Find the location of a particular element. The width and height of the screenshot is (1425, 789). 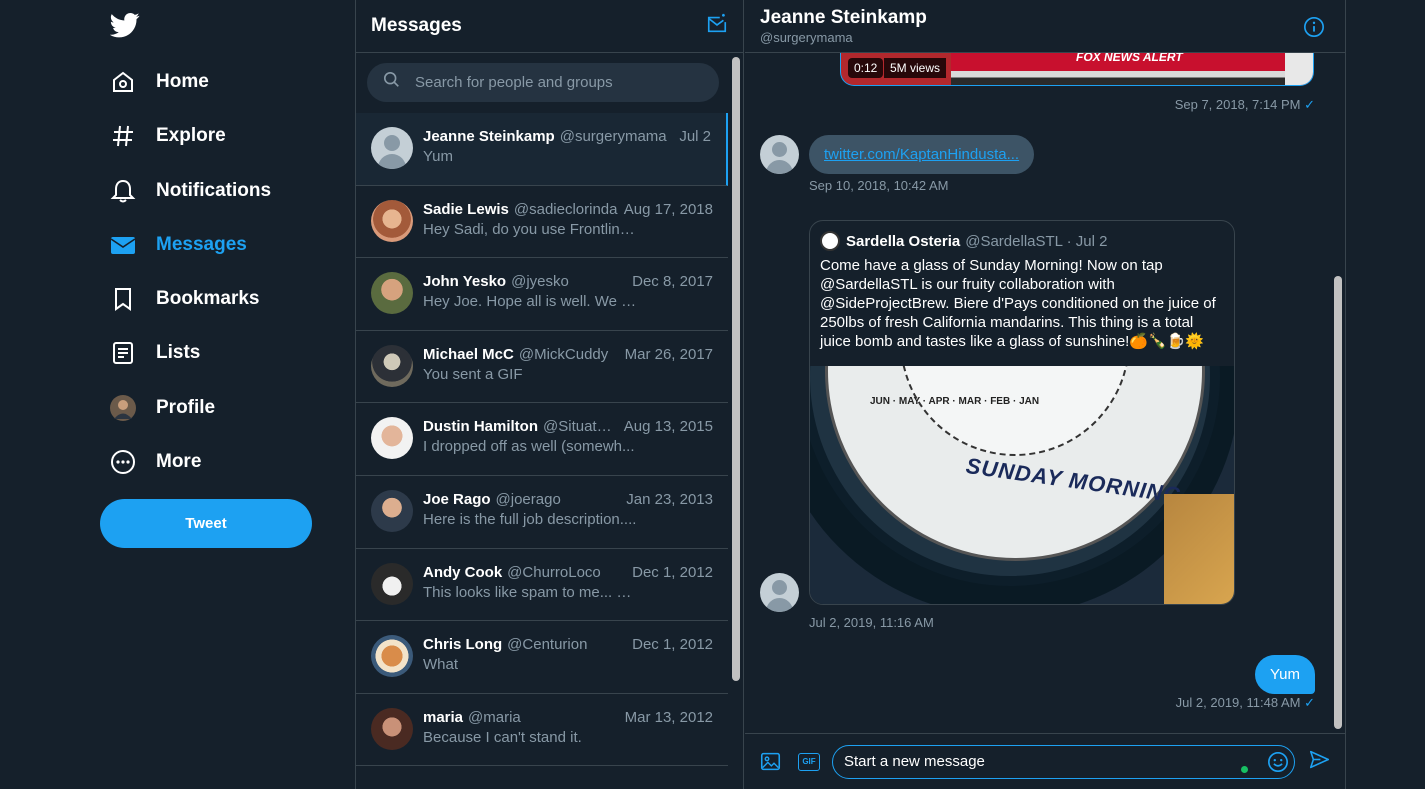

video-views: 5M views is located at coordinates (915, 68).